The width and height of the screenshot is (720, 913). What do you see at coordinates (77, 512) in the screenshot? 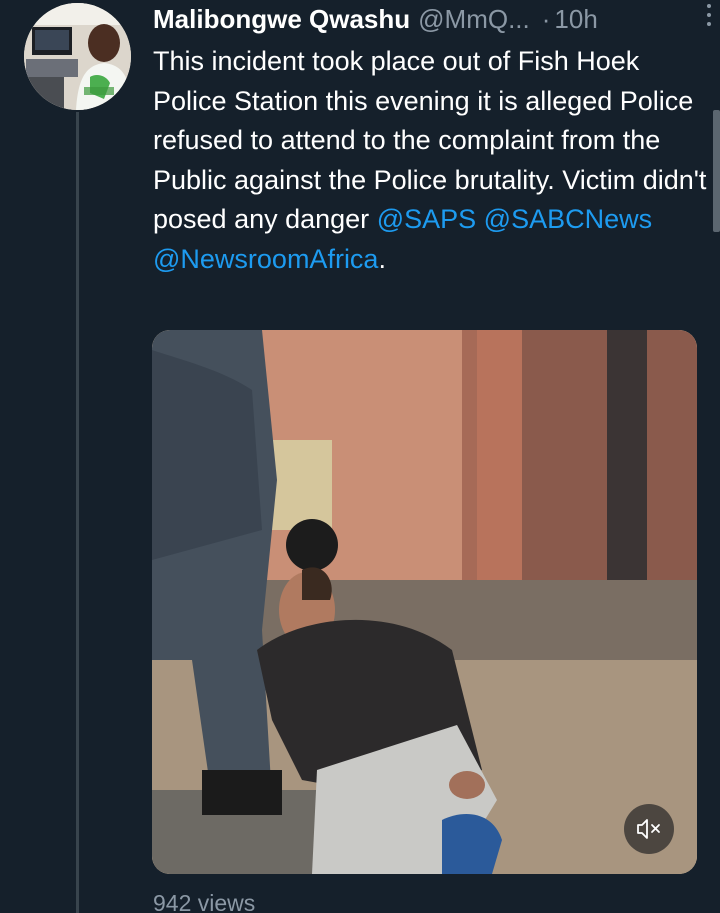
I see `thread-line` at bounding box center [77, 512].